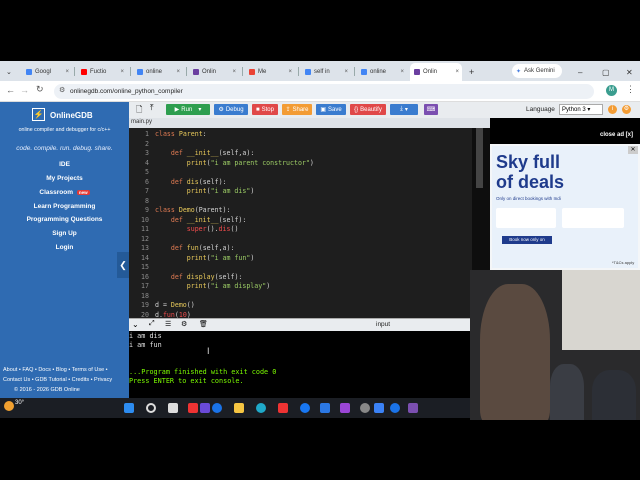 The image size is (640, 480). What do you see at coordinates (47, 72) in the screenshot?
I see `browser-tab: Googl ×` at bounding box center [47, 72].